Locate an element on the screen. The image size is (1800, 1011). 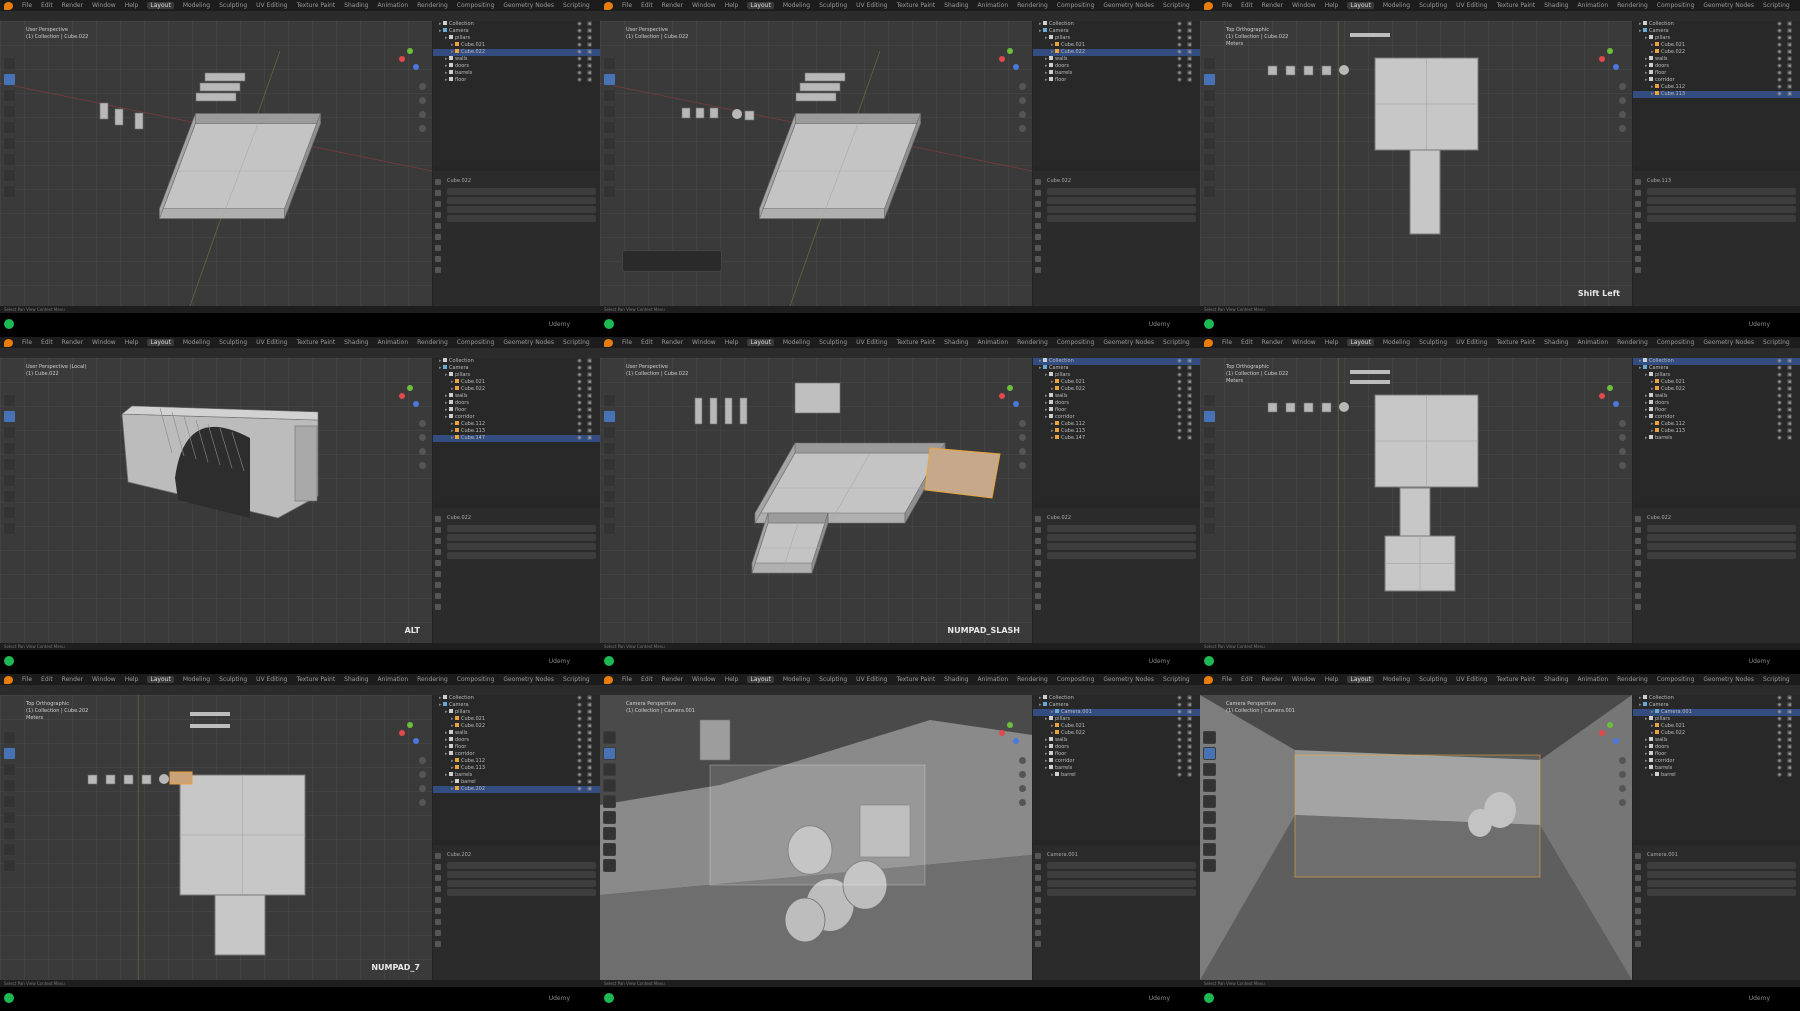
zoom-icon is located at coordinates (1022, 760).